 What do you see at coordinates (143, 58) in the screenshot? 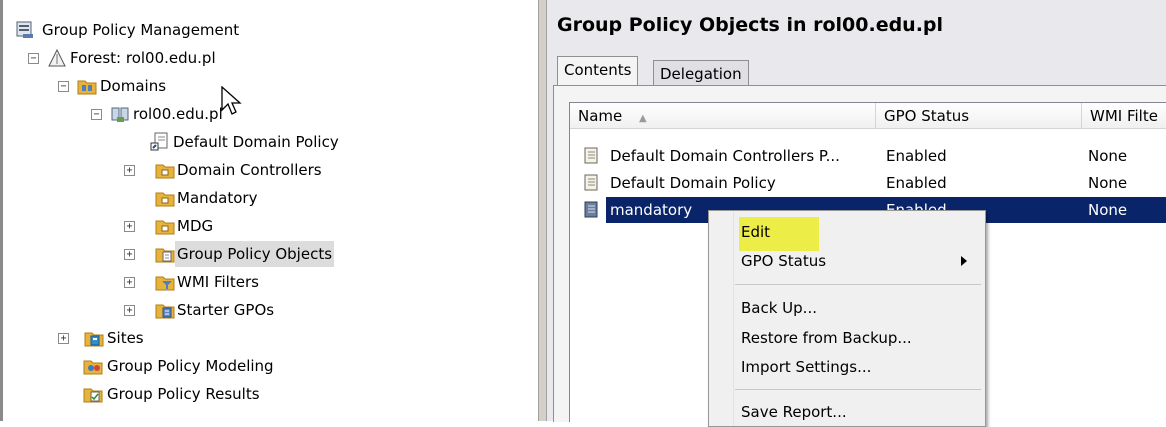
I see `tree-label: Forest: rol00.edu.pl` at bounding box center [143, 58].